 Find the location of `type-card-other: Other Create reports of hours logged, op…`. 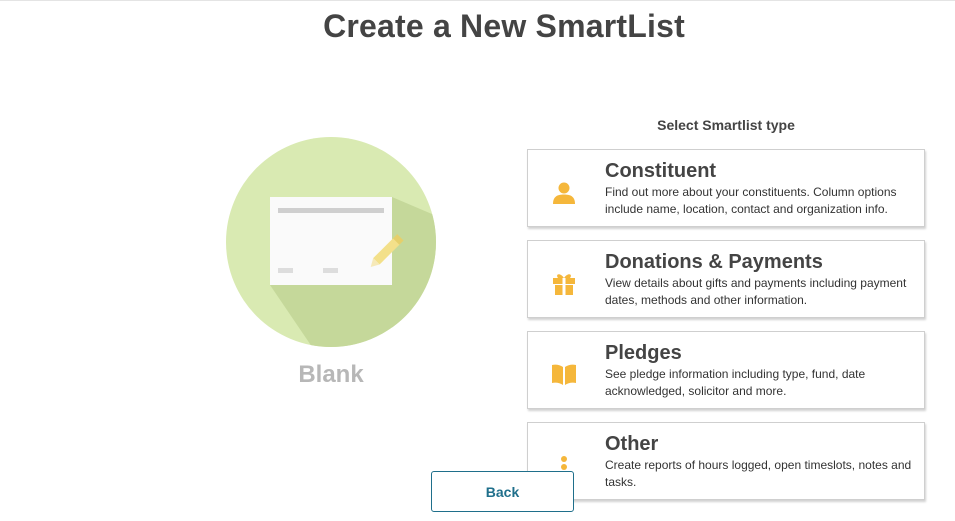

type-card-other: Other Create reports of hours logged, op… is located at coordinates (726, 461).